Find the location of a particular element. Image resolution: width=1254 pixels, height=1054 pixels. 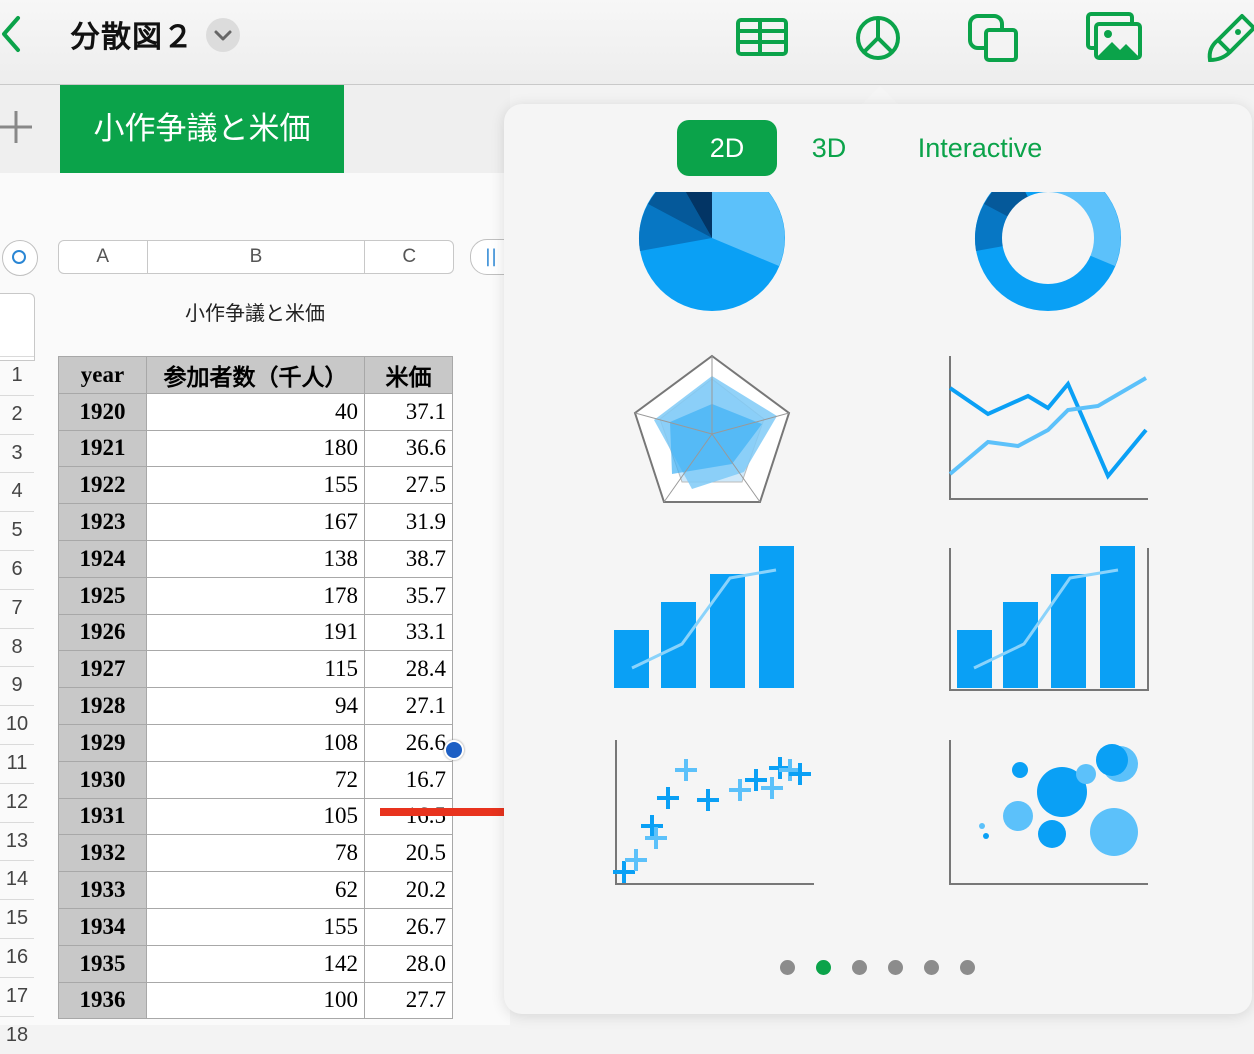

row-number: 11 is located at coordinates (17, 763).